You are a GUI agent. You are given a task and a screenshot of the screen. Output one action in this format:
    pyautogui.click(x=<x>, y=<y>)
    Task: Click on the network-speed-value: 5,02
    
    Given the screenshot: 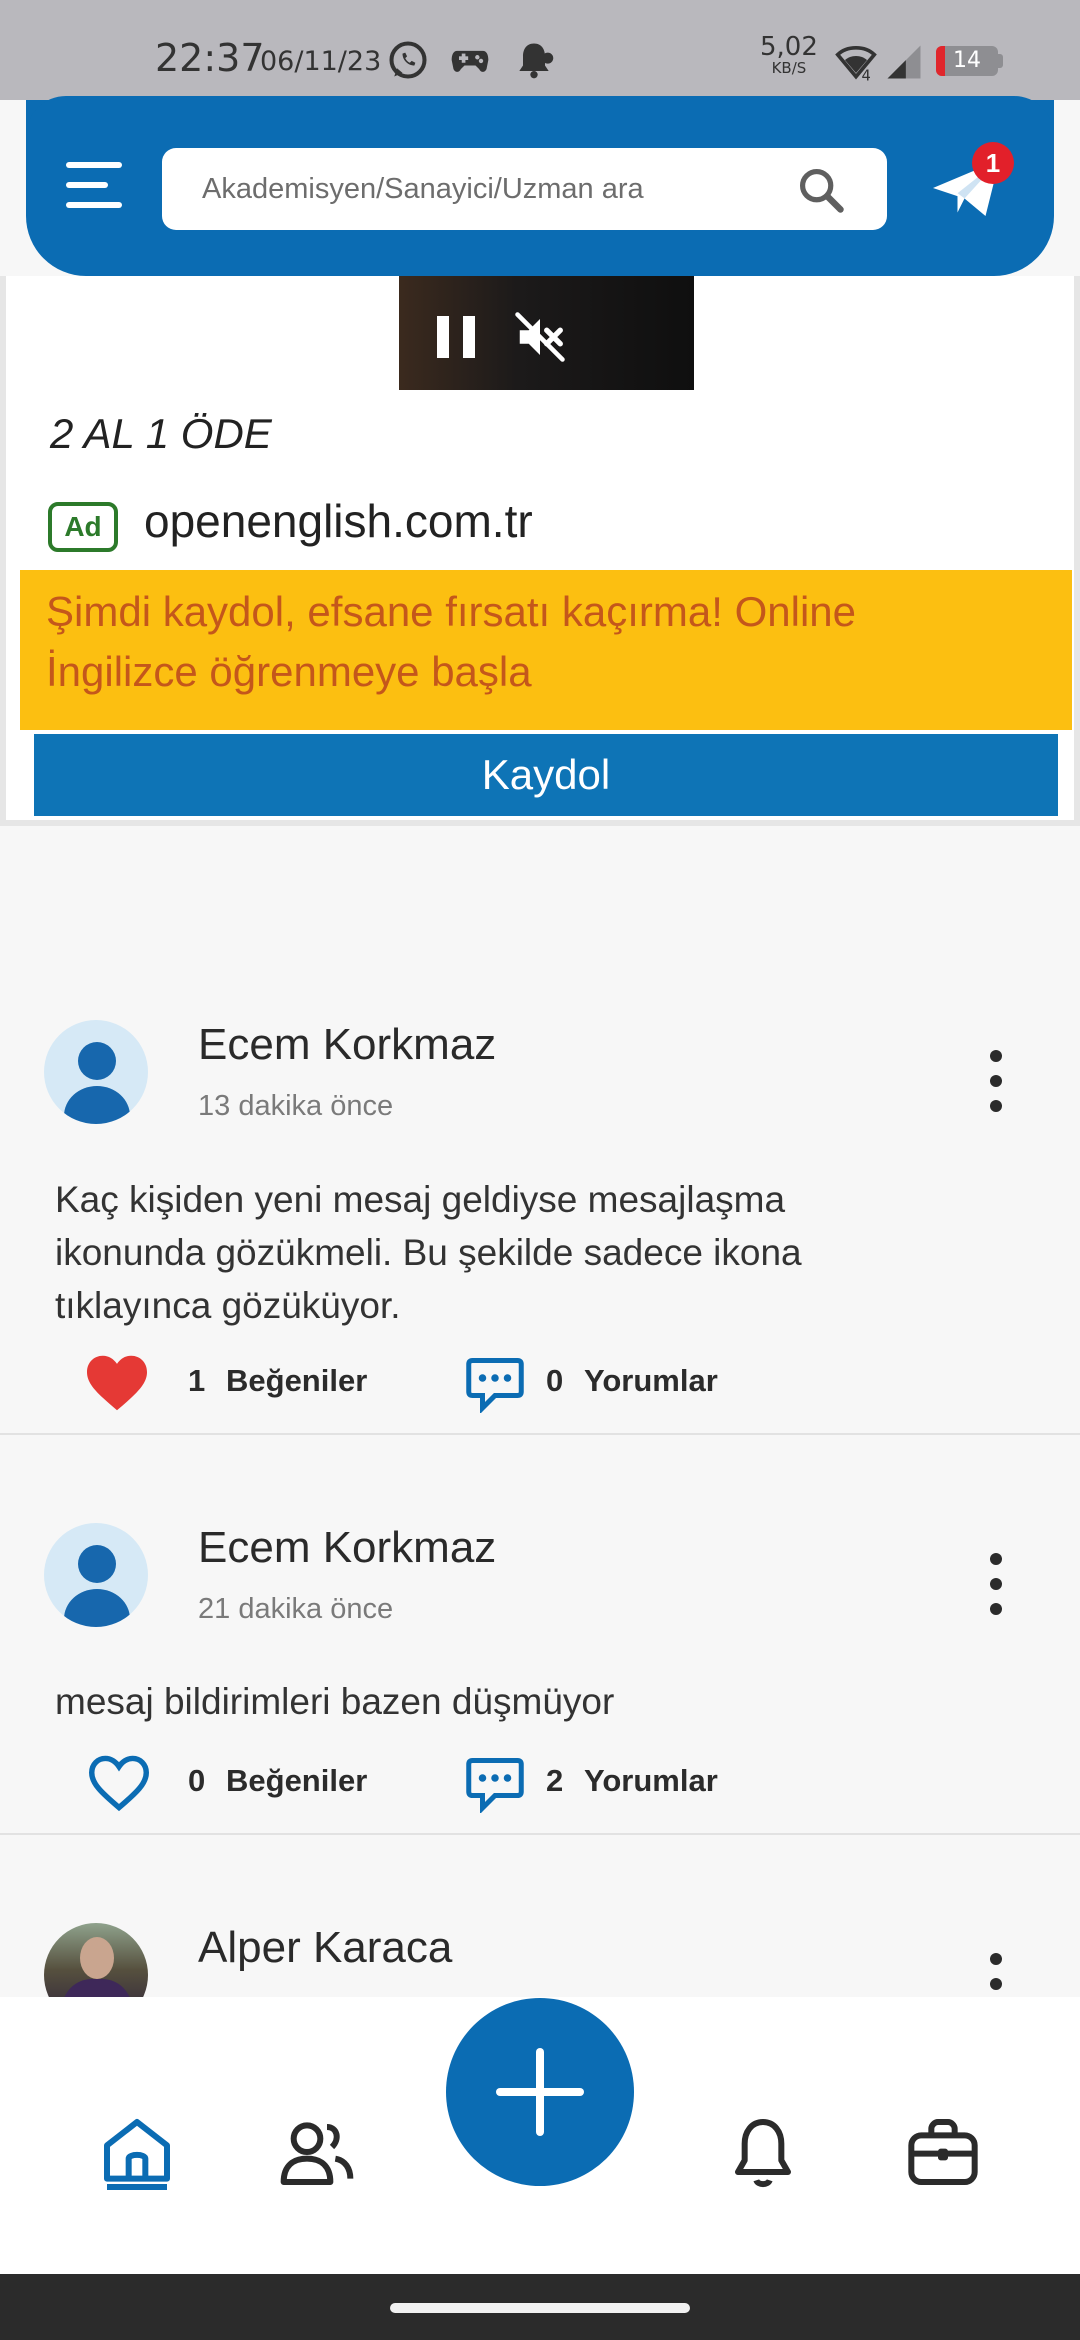 What is the action you would take?
    pyautogui.click(x=789, y=47)
    